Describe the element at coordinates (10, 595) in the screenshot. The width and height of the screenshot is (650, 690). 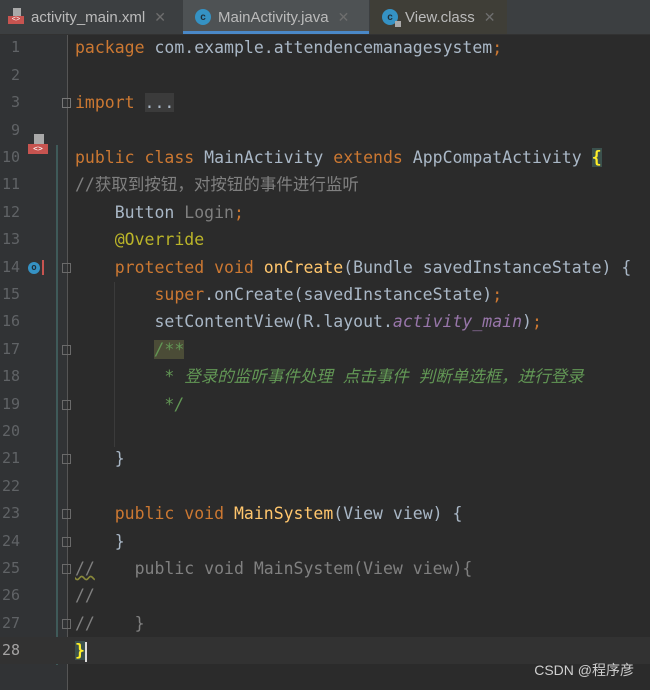
I see `line-number: 26` at that location.